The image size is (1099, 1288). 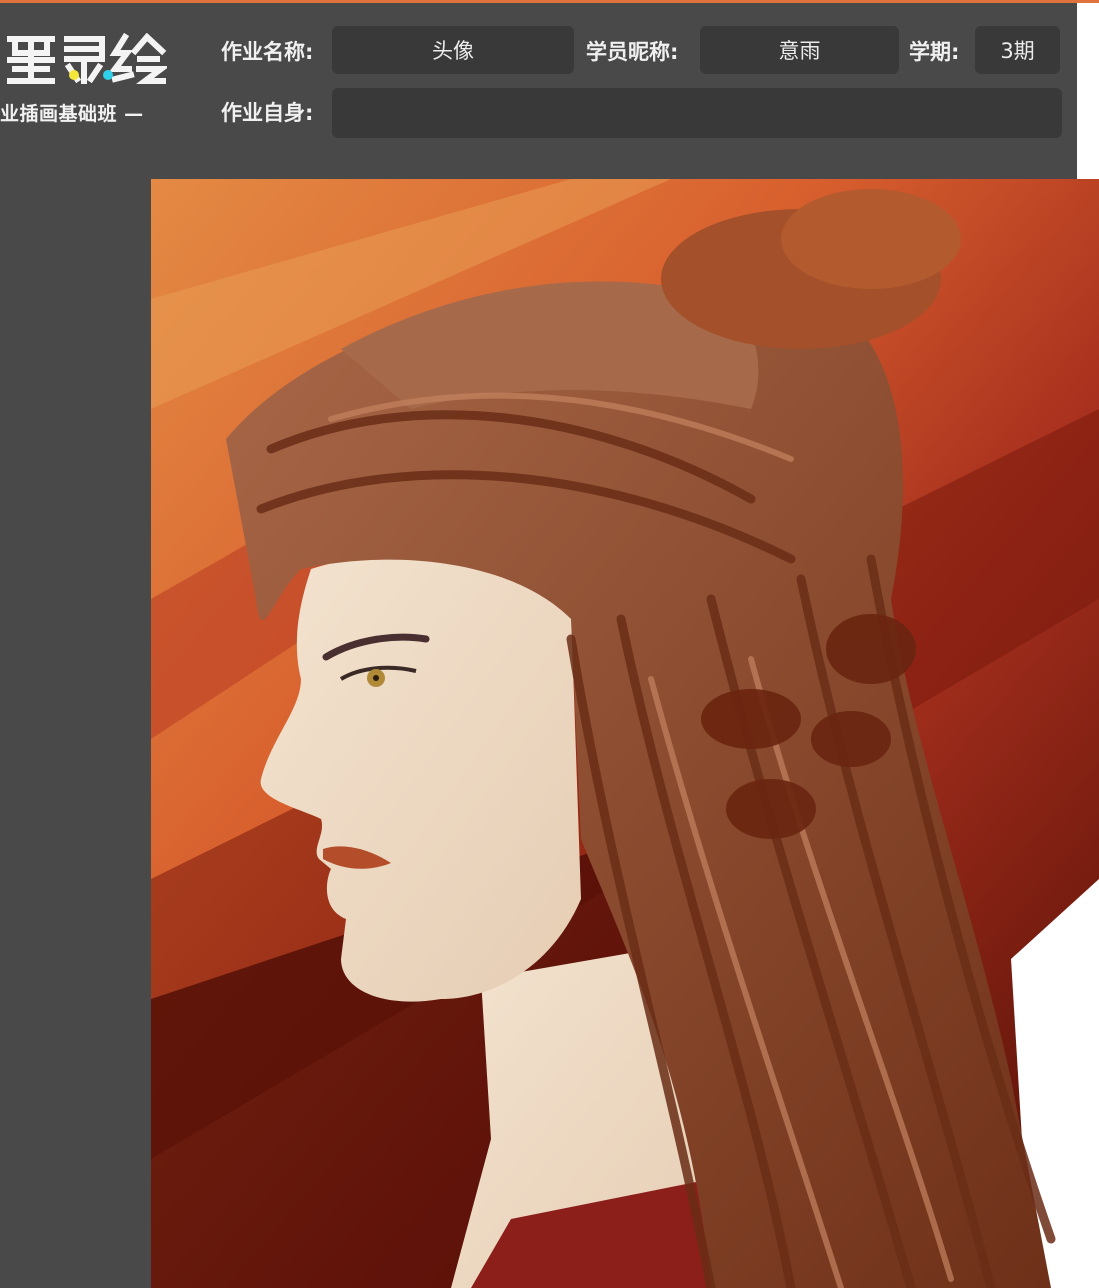 What do you see at coordinates (697, 113) in the screenshot?
I see `self-eval-field` at bounding box center [697, 113].